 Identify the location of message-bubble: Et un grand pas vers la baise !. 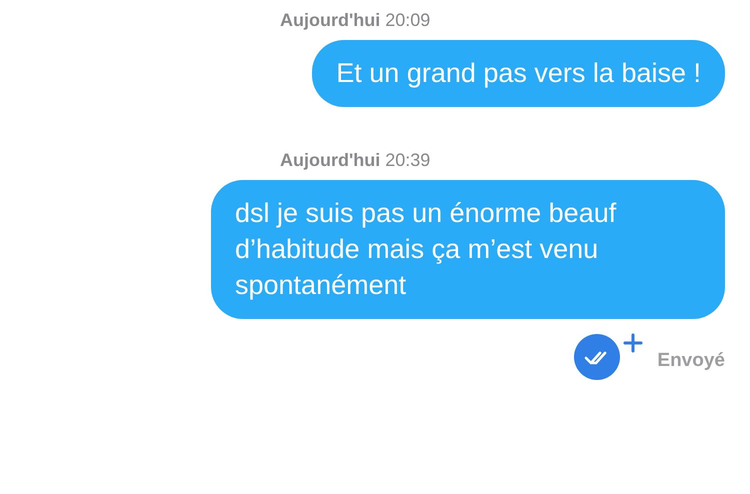
(518, 73).